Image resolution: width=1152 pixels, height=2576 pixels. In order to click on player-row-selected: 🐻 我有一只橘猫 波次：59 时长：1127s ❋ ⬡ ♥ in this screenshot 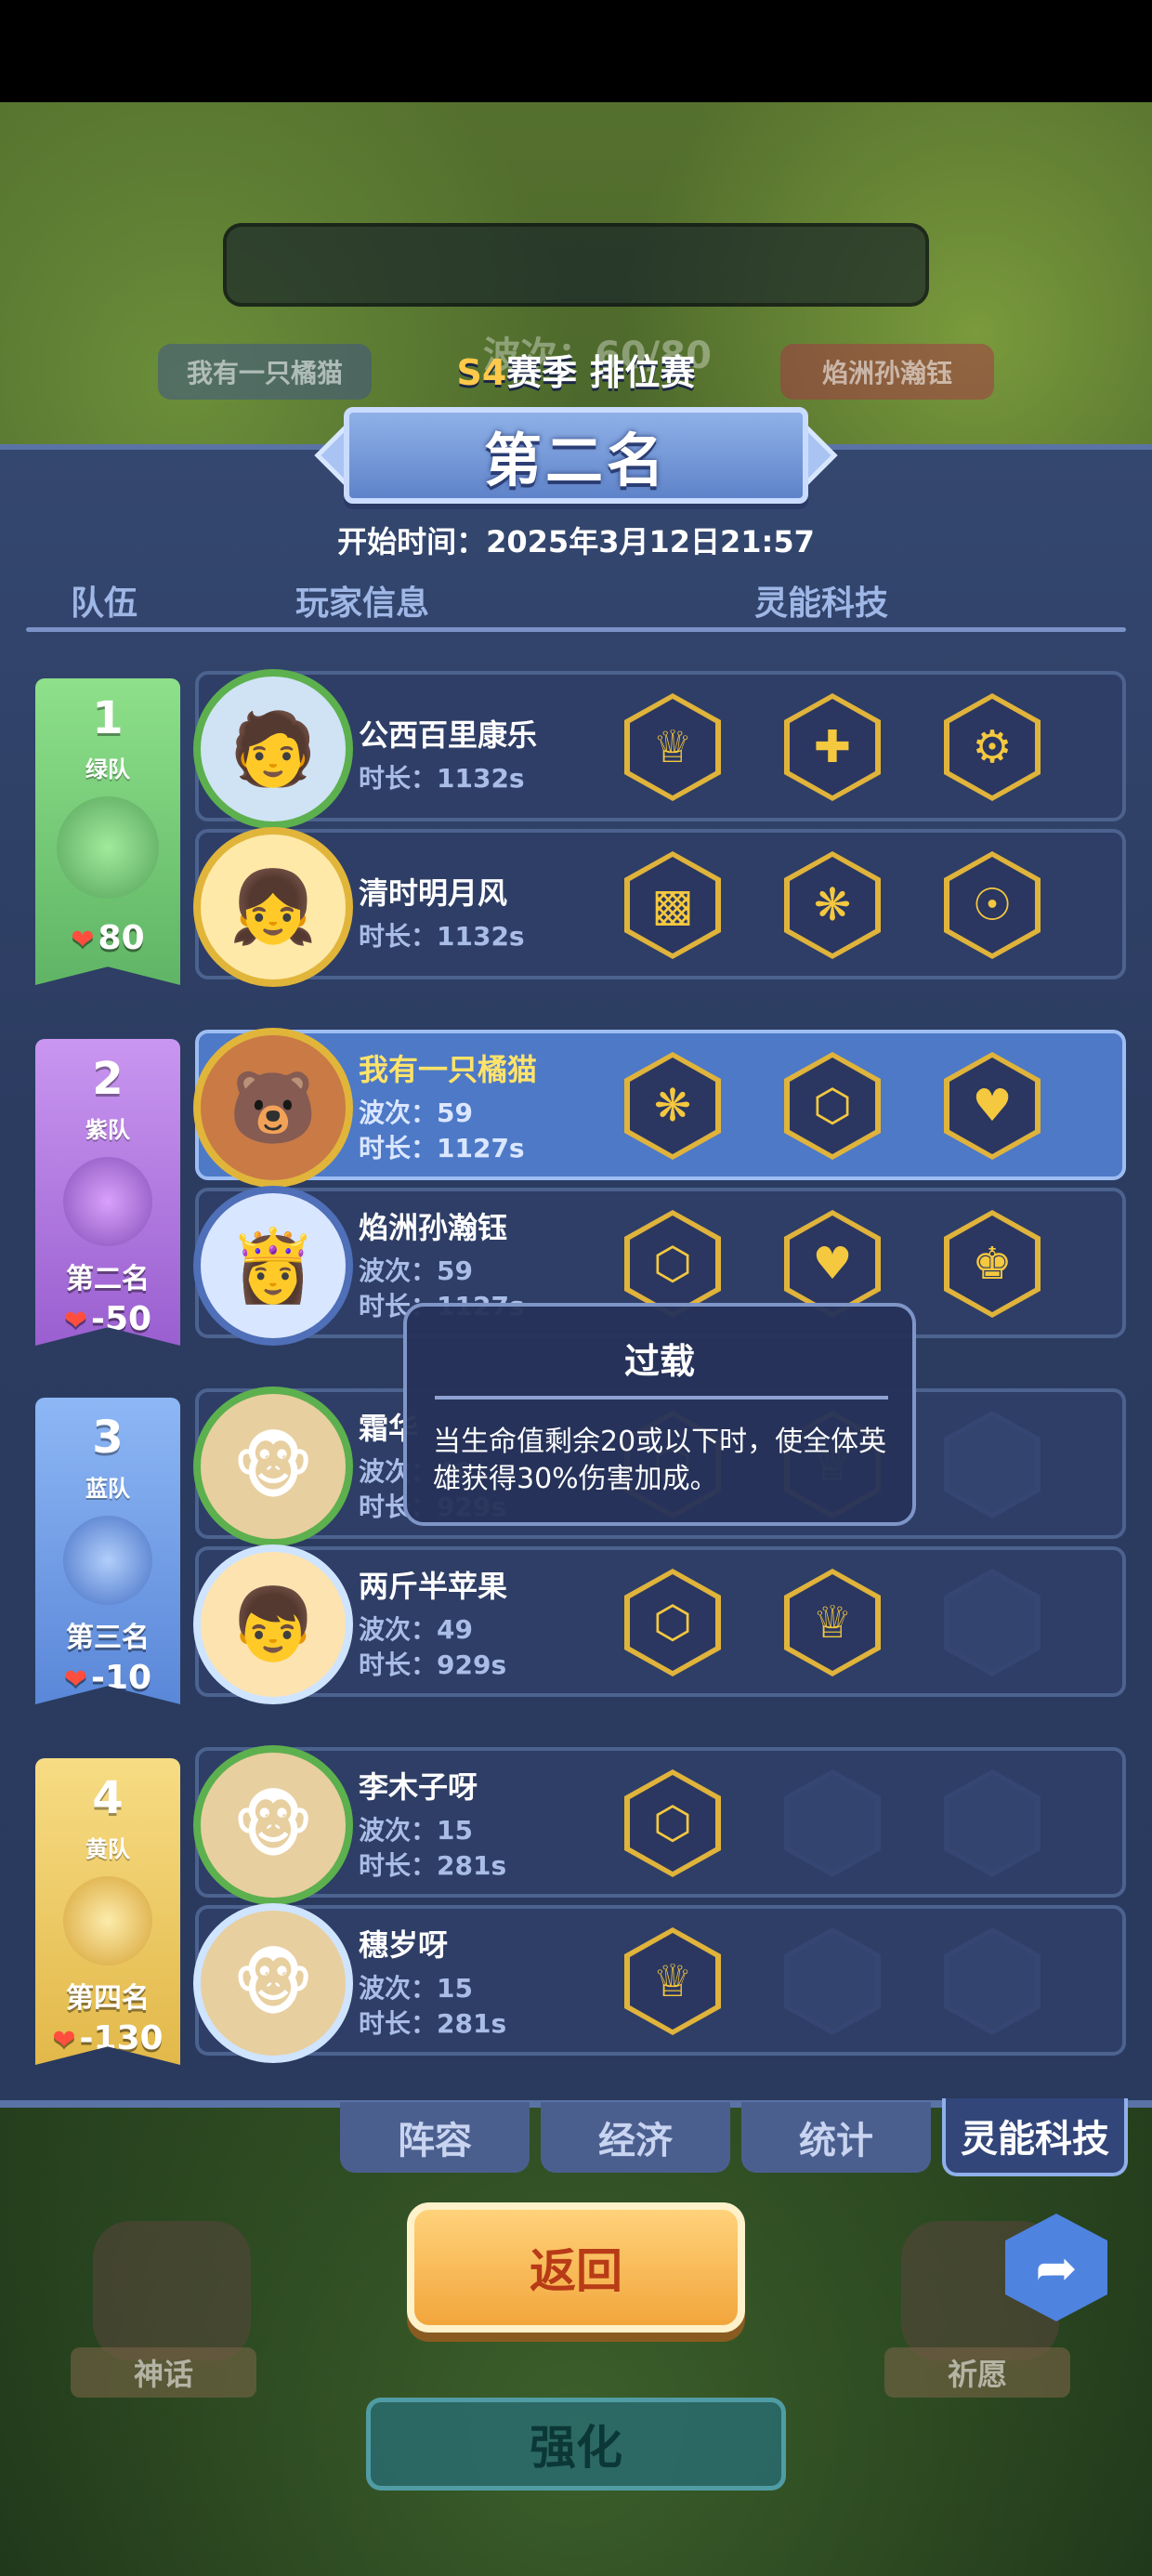, I will do `click(659, 1108)`.